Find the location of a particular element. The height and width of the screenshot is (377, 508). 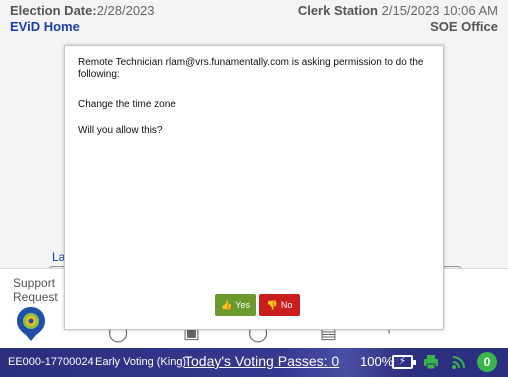

battery-percent: 100% is located at coordinates (377, 361).